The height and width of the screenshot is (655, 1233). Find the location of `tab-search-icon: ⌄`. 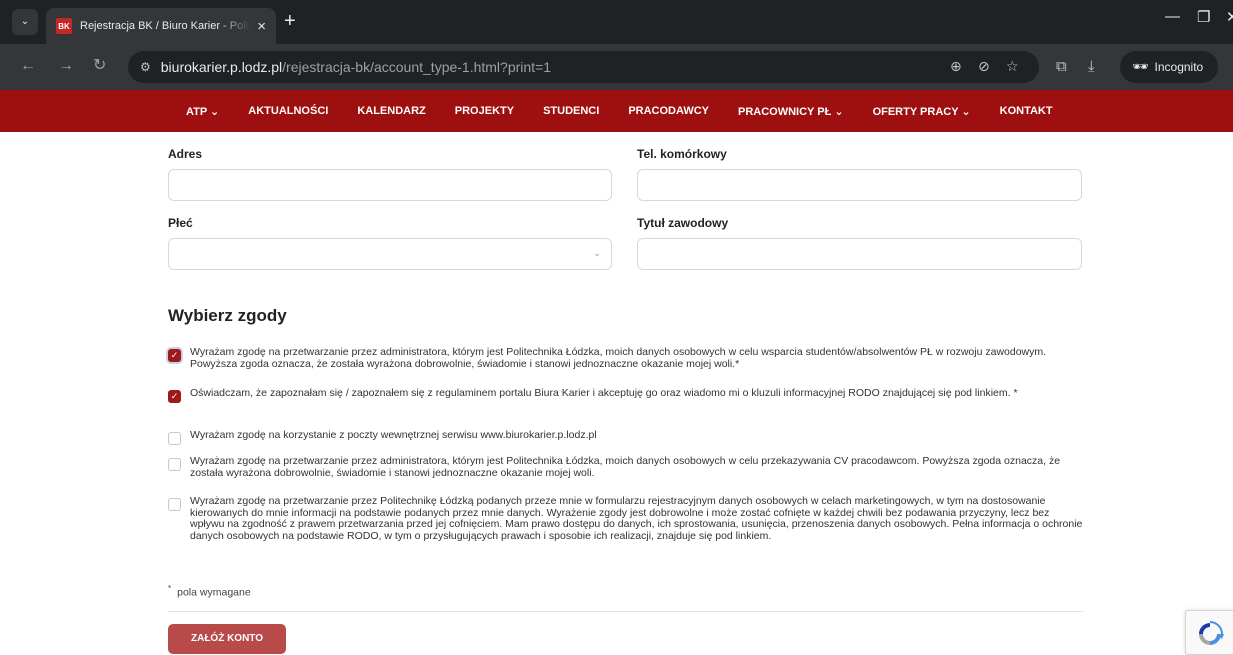

tab-search-icon: ⌄ is located at coordinates (25, 22).